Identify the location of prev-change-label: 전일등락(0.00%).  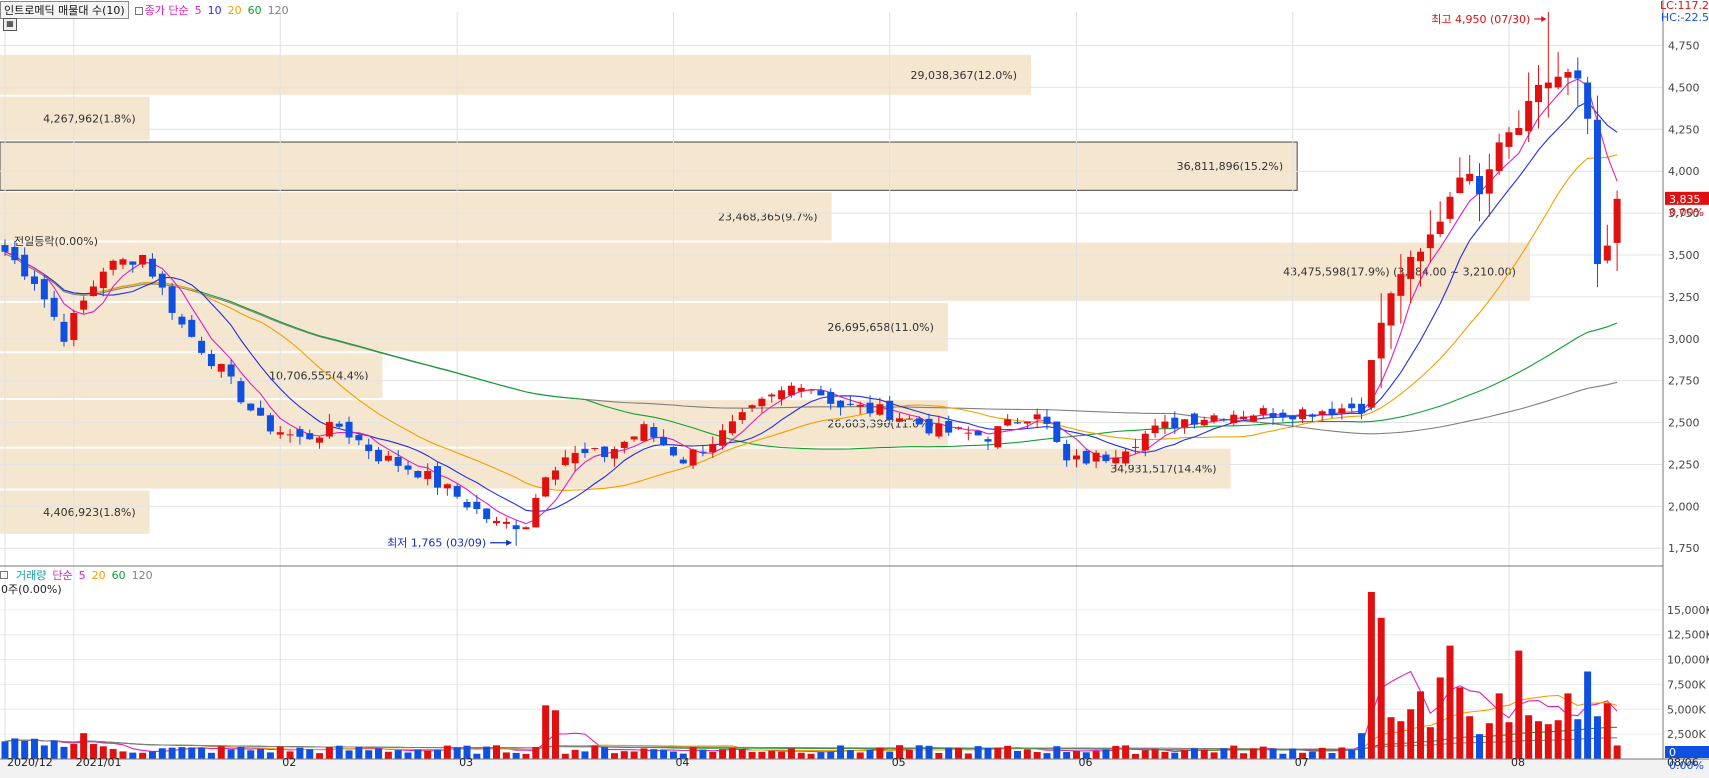
(56, 241).